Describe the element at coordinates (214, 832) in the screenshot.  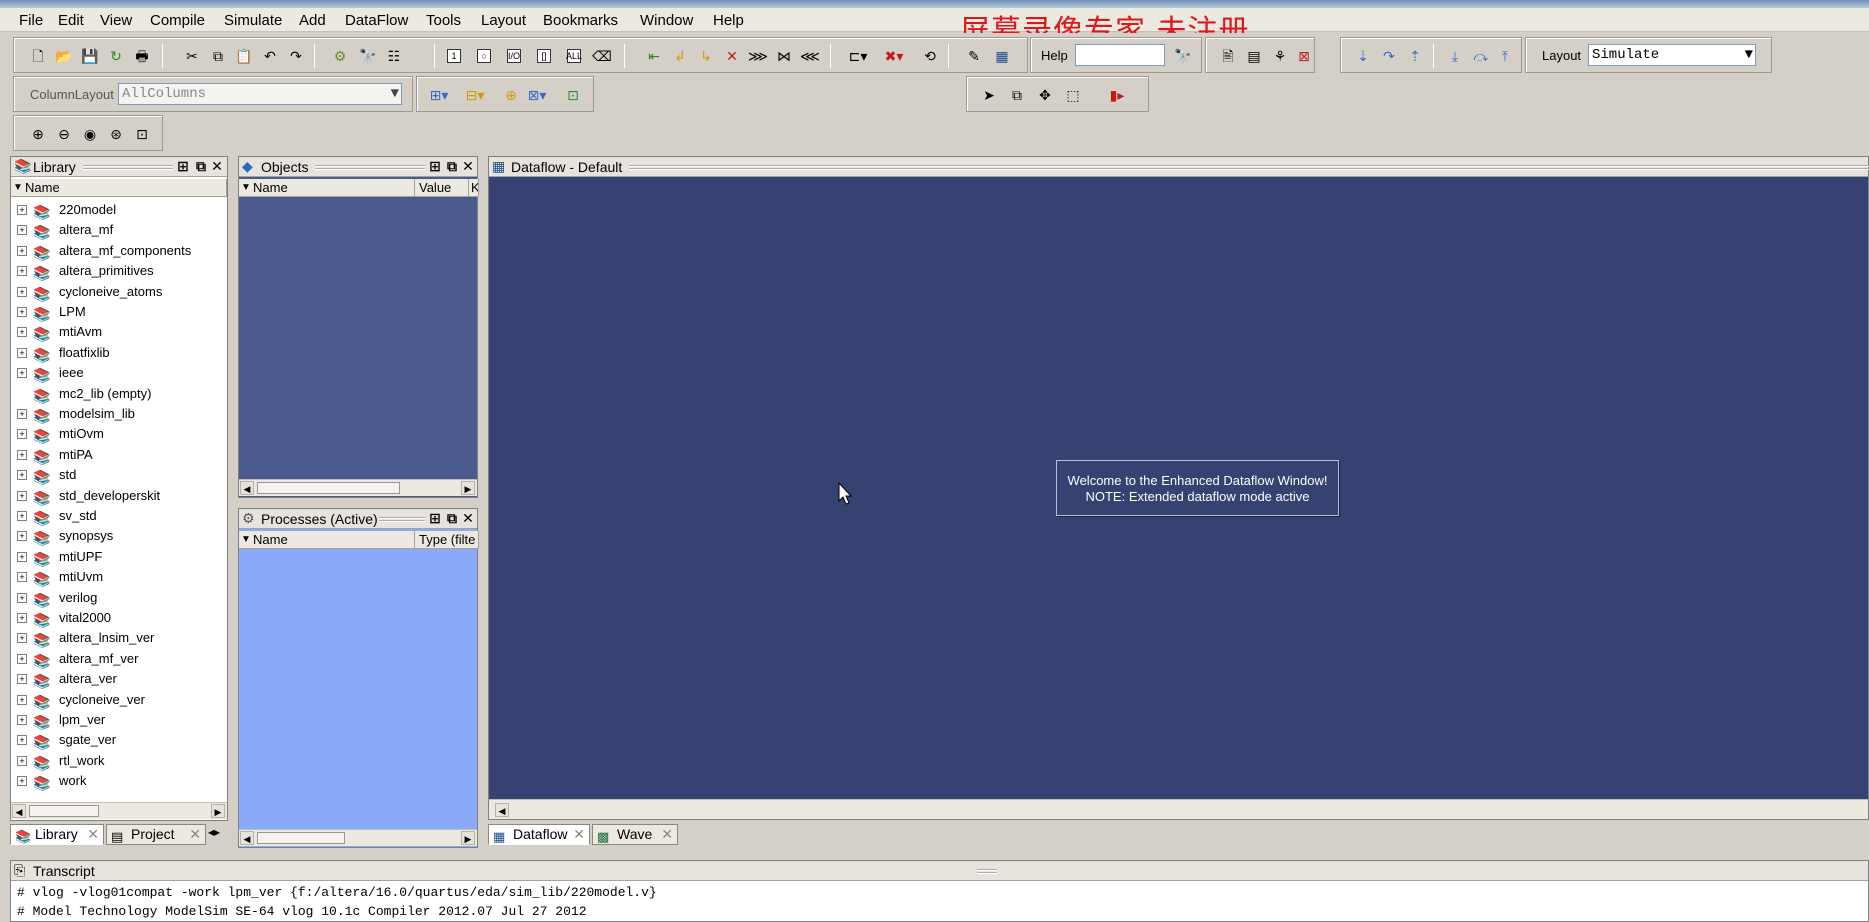
I see `tab-scroll-arrows: ◂▸` at that location.